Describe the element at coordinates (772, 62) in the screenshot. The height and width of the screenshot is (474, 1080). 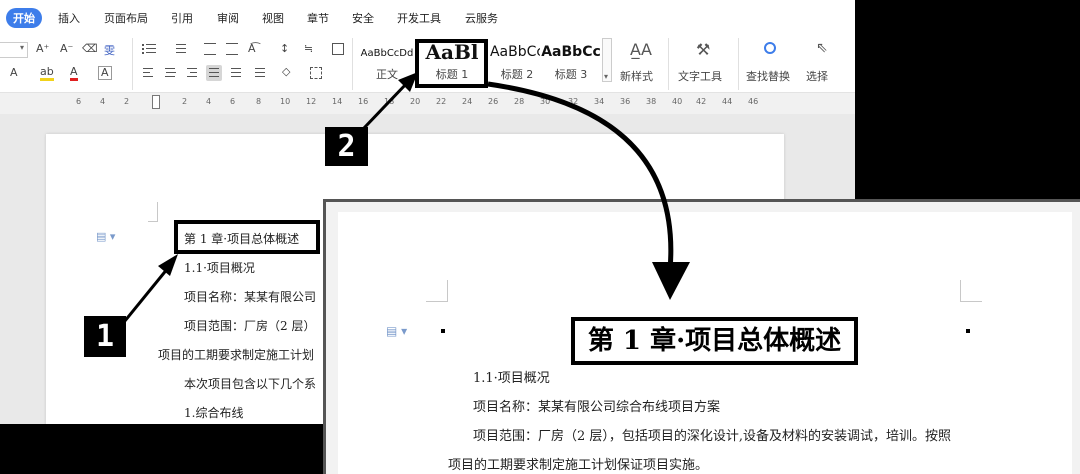
I see `find-replace-button: 查找替换` at that location.